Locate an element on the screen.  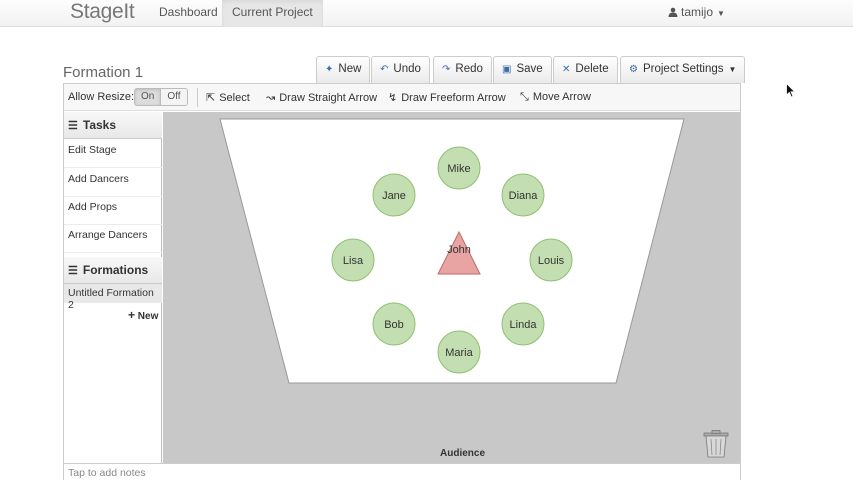
allow-resize-label: Allow Resize: is located at coordinates (101, 97).